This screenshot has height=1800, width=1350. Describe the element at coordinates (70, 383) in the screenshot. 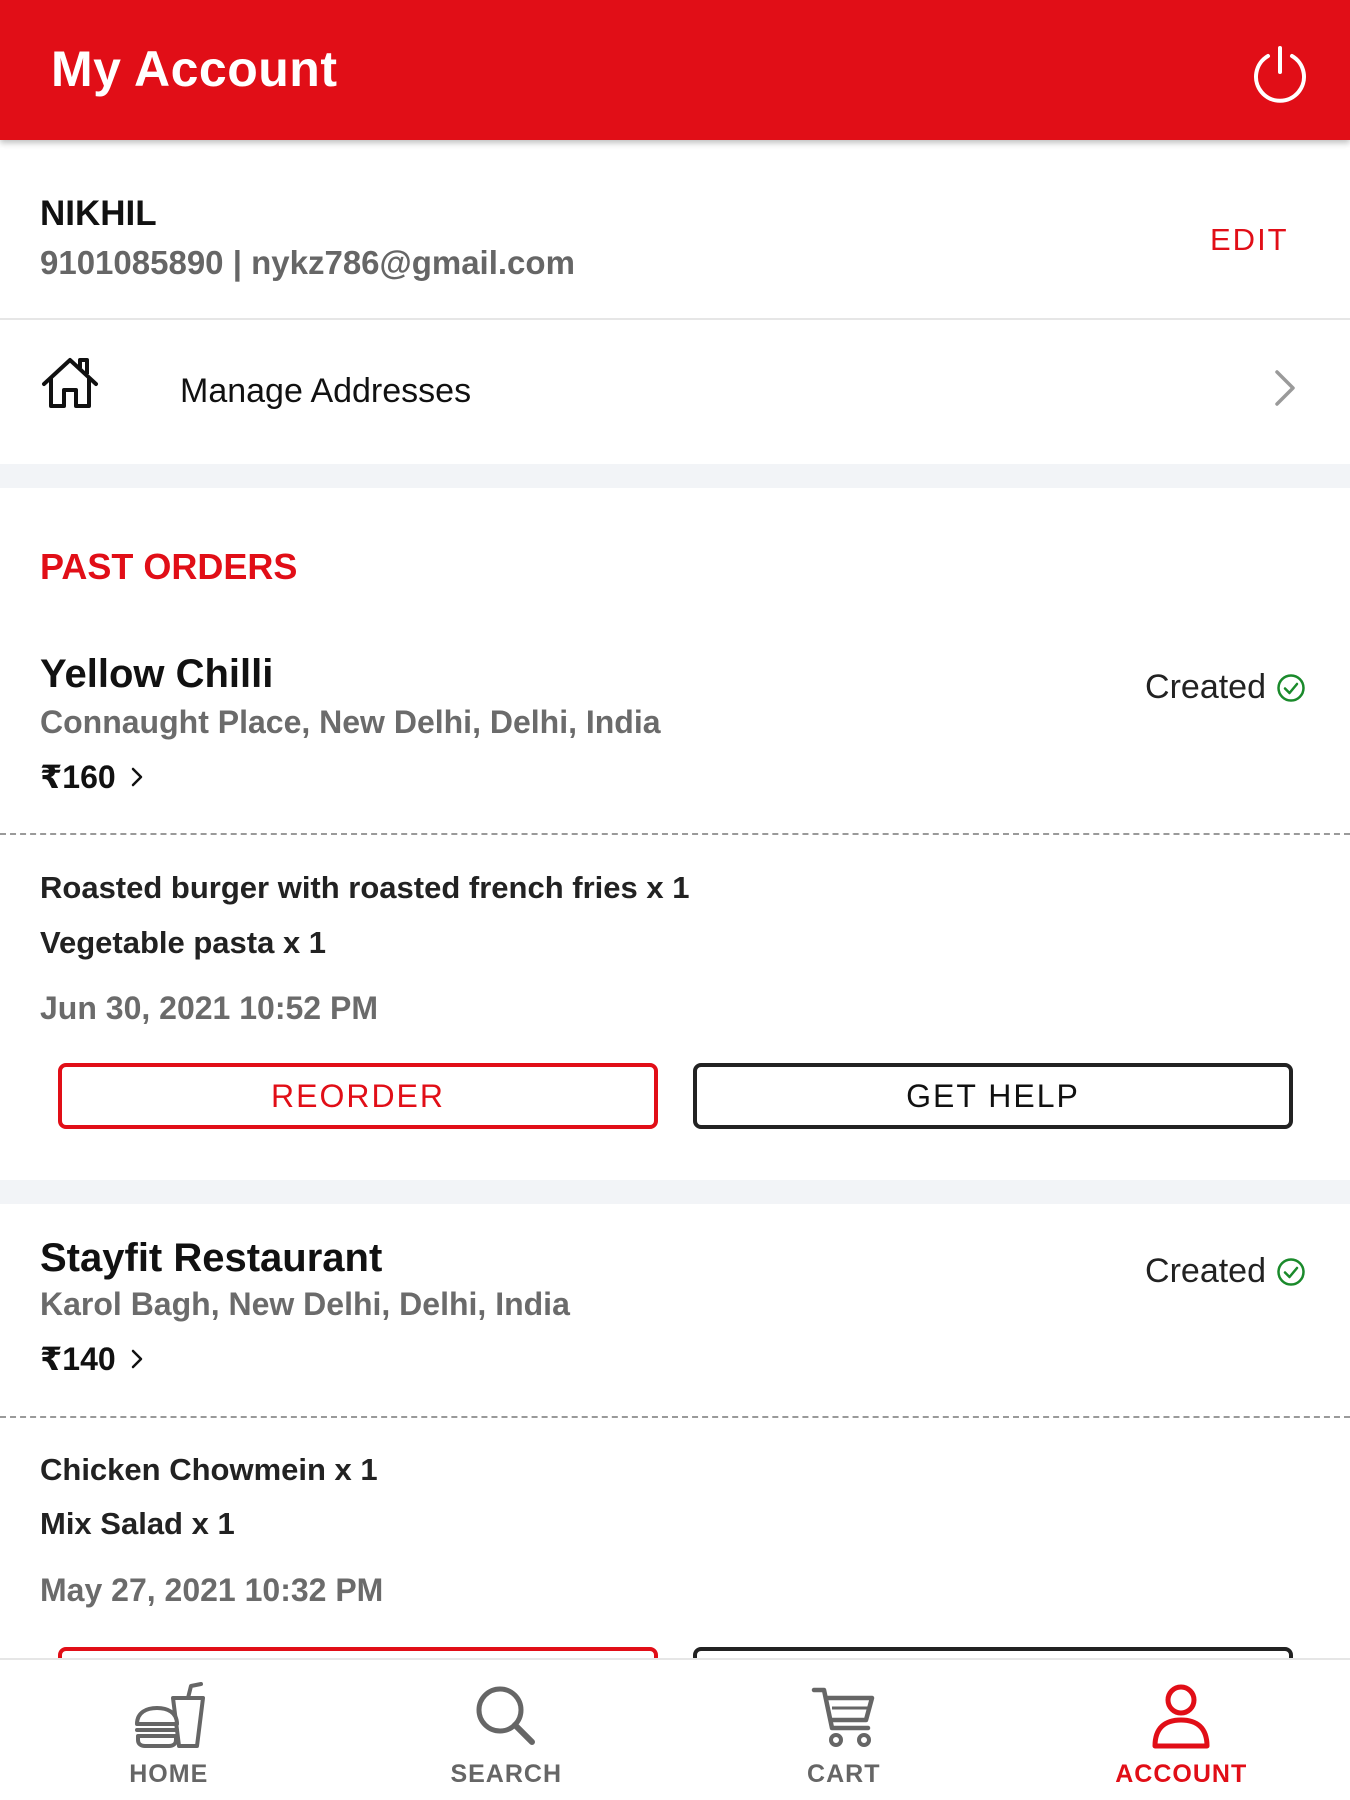

I see `home-outline-icon` at that location.